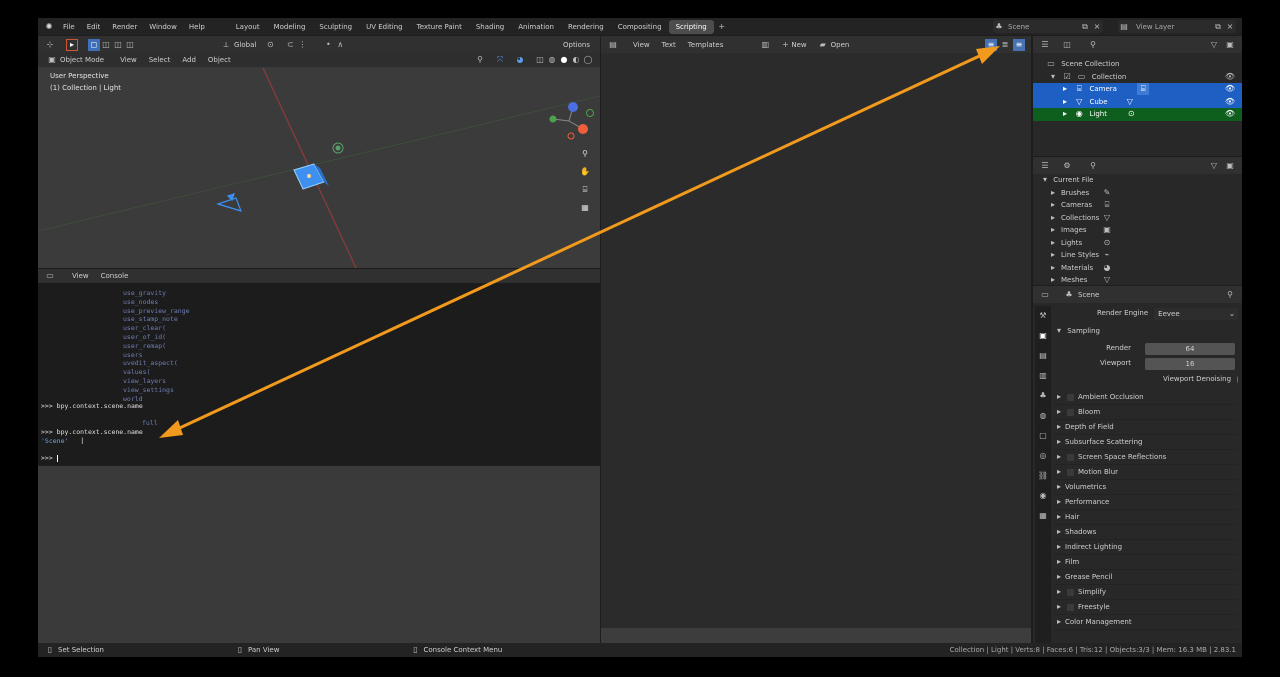 The width and height of the screenshot is (1280, 677). What do you see at coordinates (1145, 331) in the screenshot?
I see `sampling-panel-header: ▾ Sampling` at bounding box center [1145, 331].